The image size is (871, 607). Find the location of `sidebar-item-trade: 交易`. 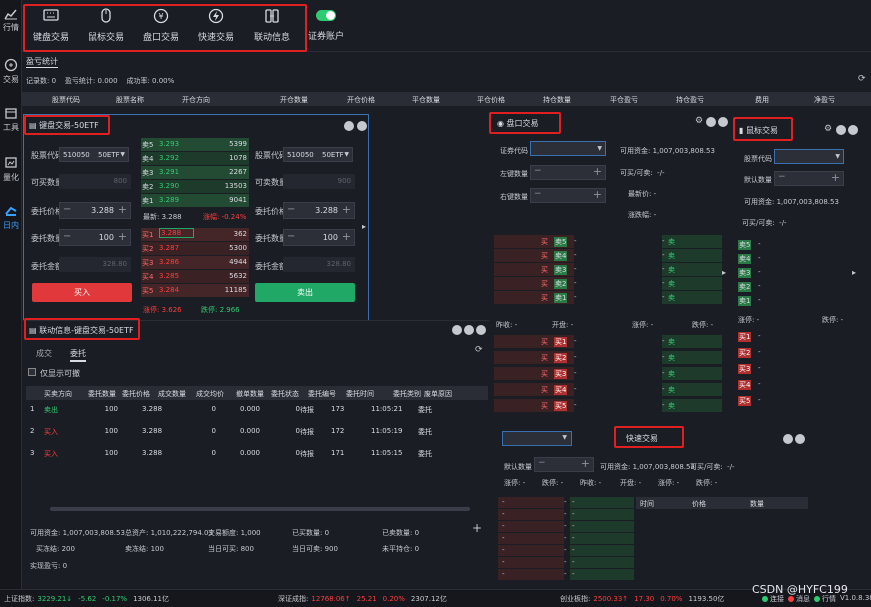

sidebar-item-trade: 交易 is located at coordinates (11, 74).